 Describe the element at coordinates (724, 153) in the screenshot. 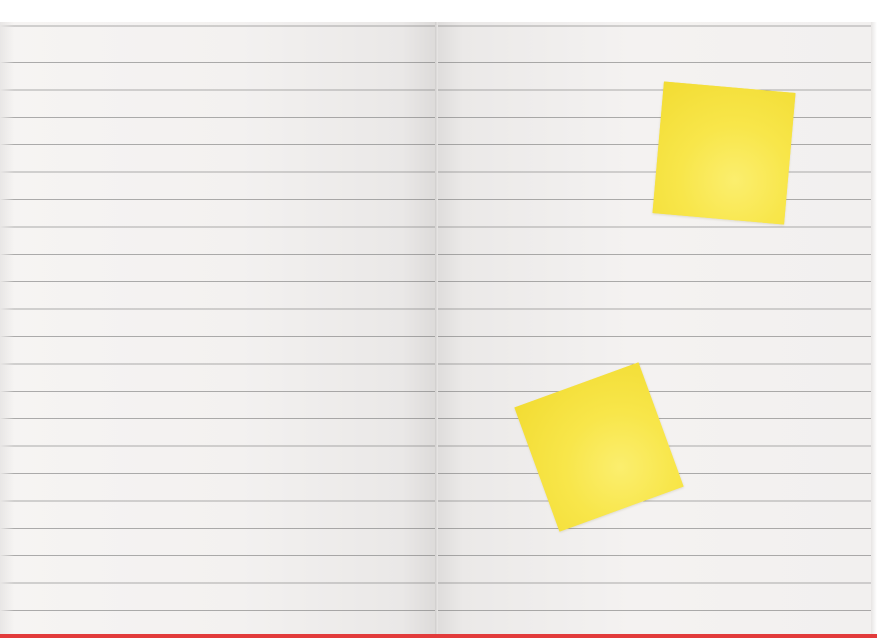

I see `sticky-note-upper-right` at that location.